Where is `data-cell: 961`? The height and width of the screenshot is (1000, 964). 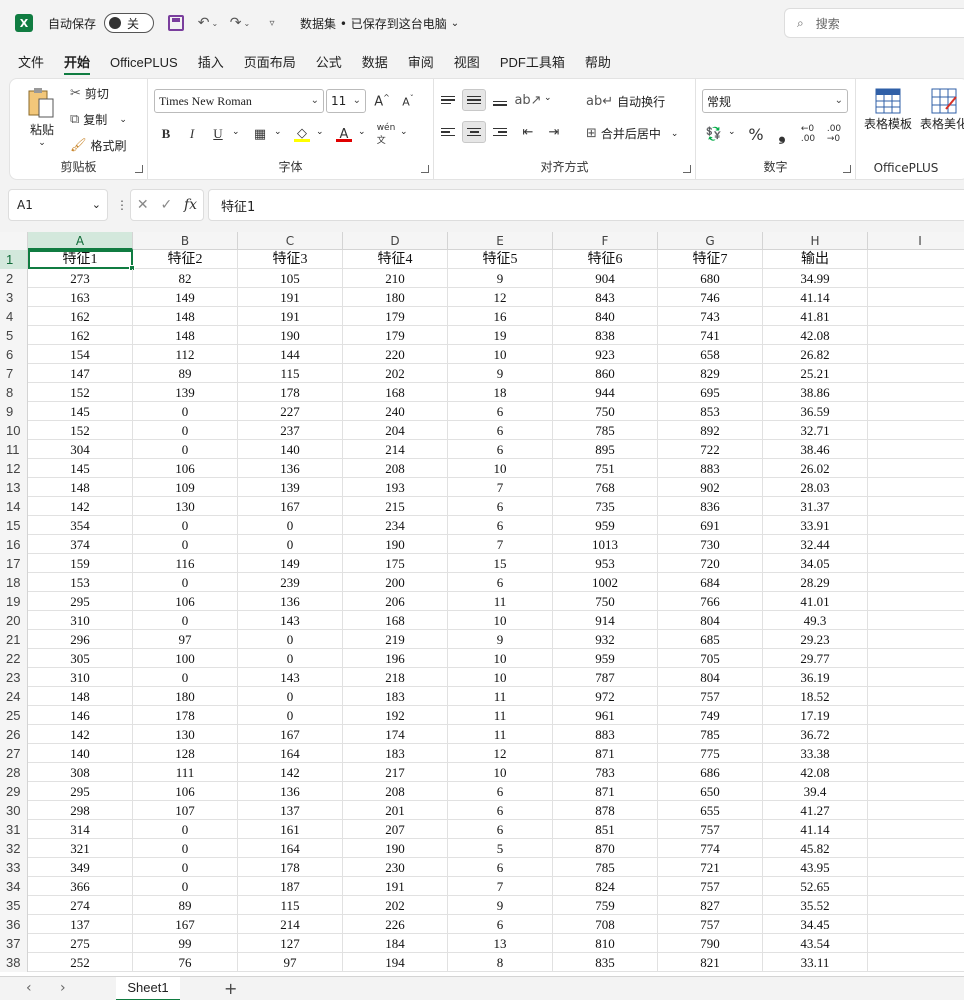 data-cell: 961 is located at coordinates (605, 715).